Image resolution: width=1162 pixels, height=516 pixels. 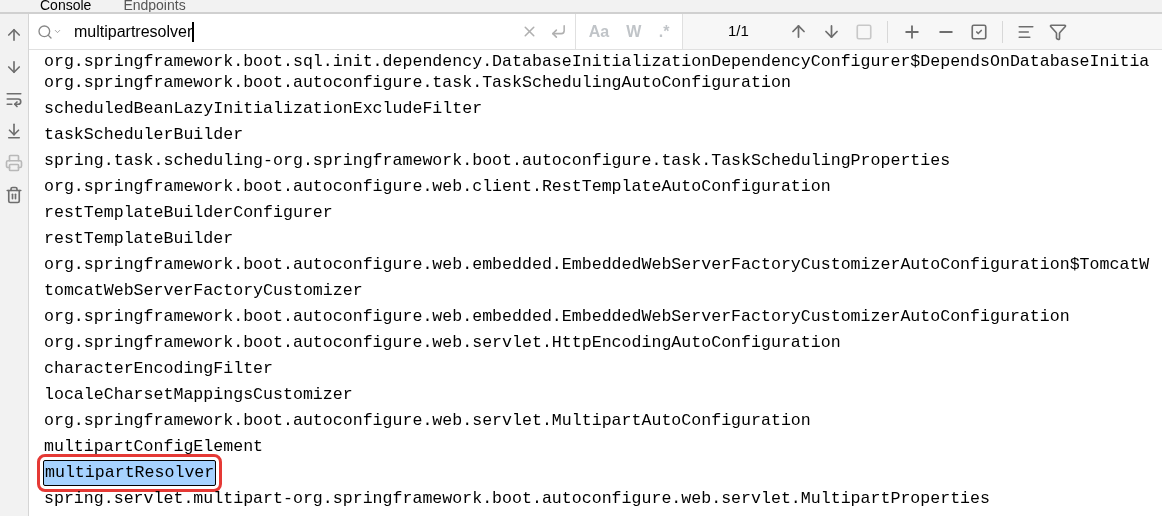 What do you see at coordinates (66, 6) in the screenshot?
I see `tab: Console` at bounding box center [66, 6].